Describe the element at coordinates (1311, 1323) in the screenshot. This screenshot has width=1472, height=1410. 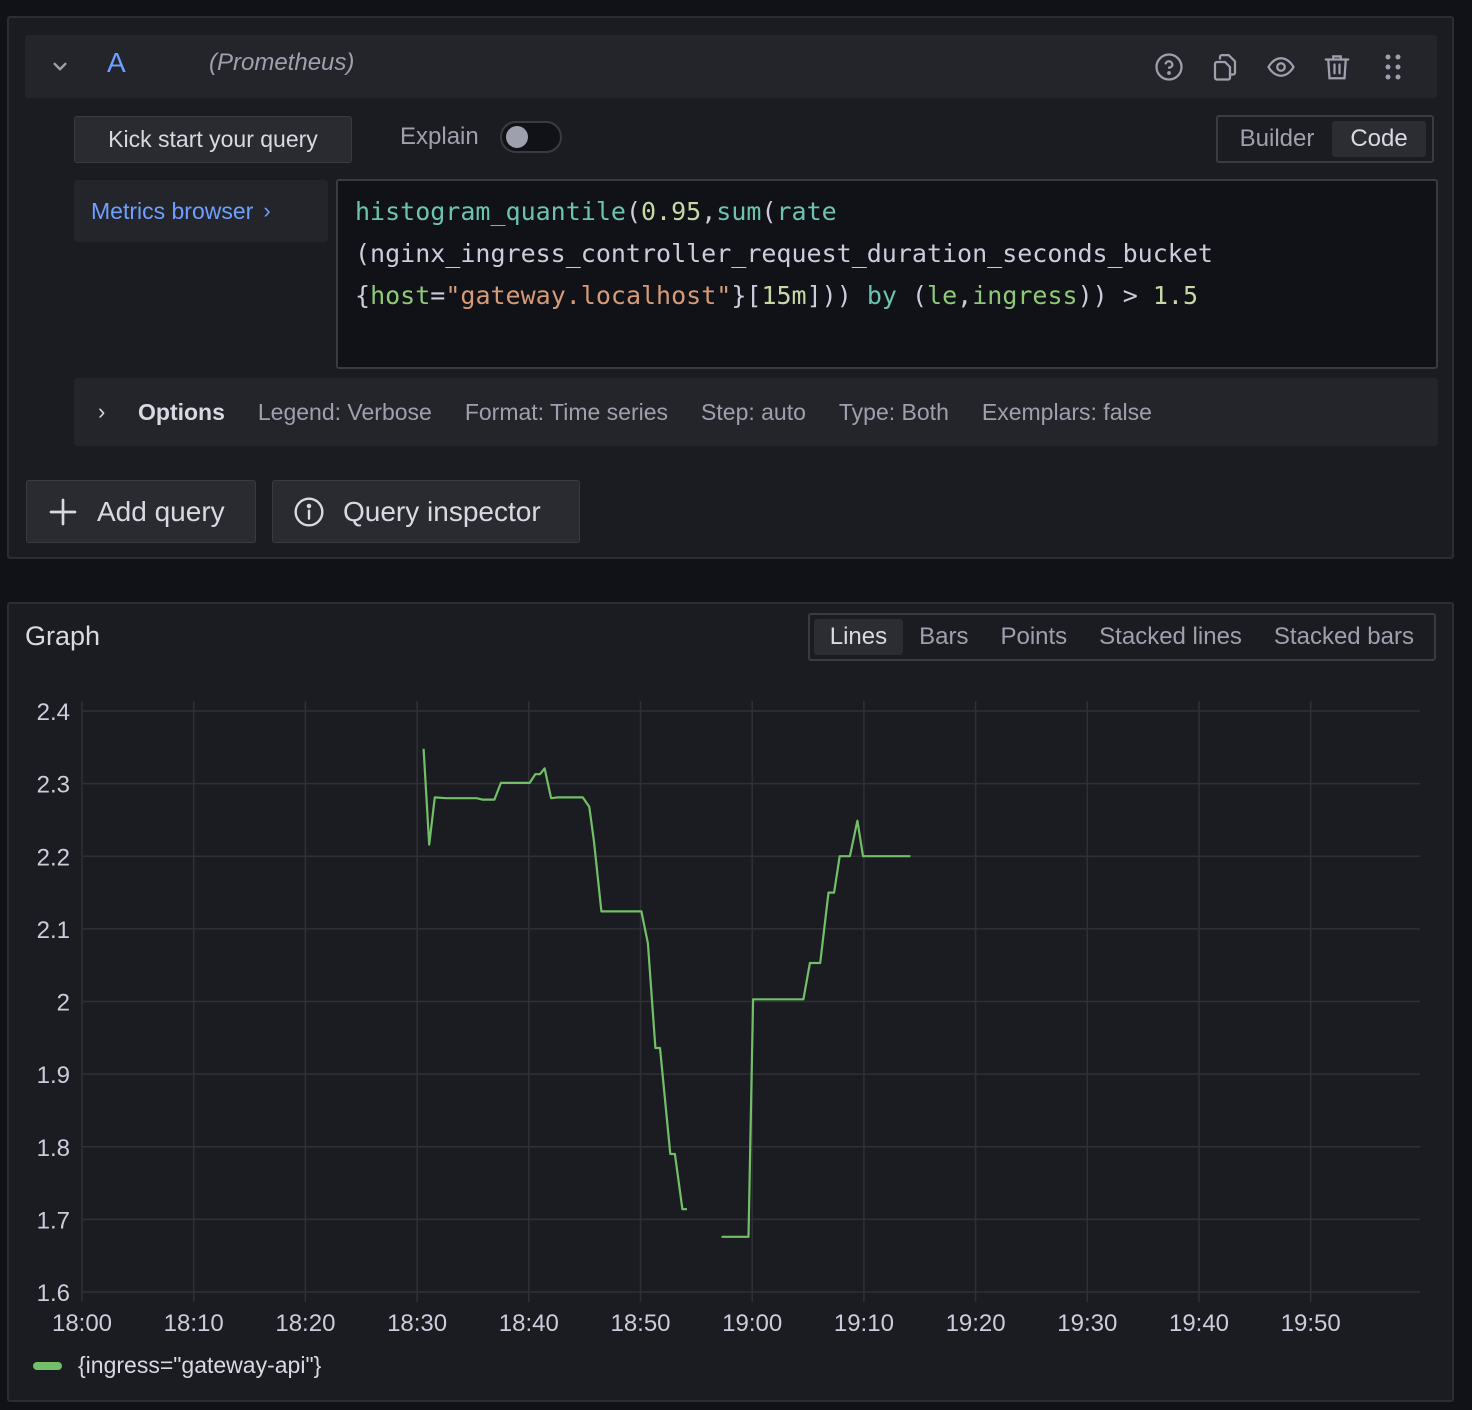
I see `x-tick-label: 19:50` at that location.